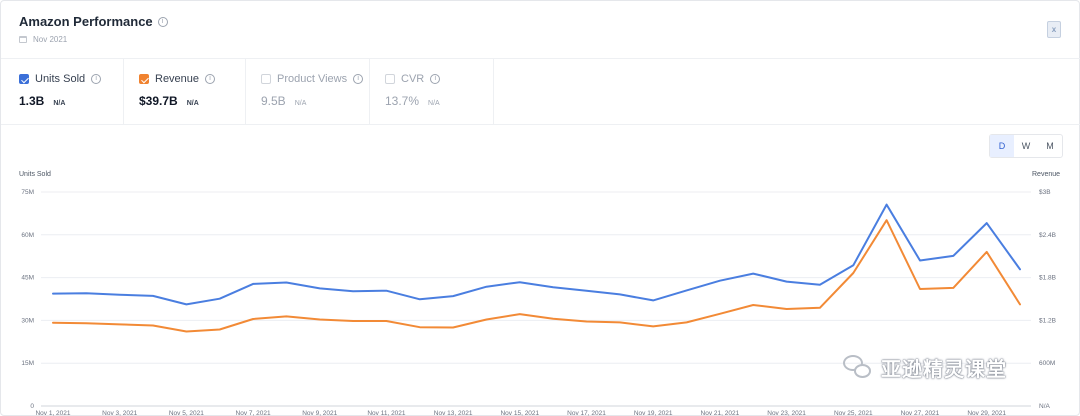  Describe the element at coordinates (27, 363) in the screenshot. I see `y-tick-label: 15M` at that location.